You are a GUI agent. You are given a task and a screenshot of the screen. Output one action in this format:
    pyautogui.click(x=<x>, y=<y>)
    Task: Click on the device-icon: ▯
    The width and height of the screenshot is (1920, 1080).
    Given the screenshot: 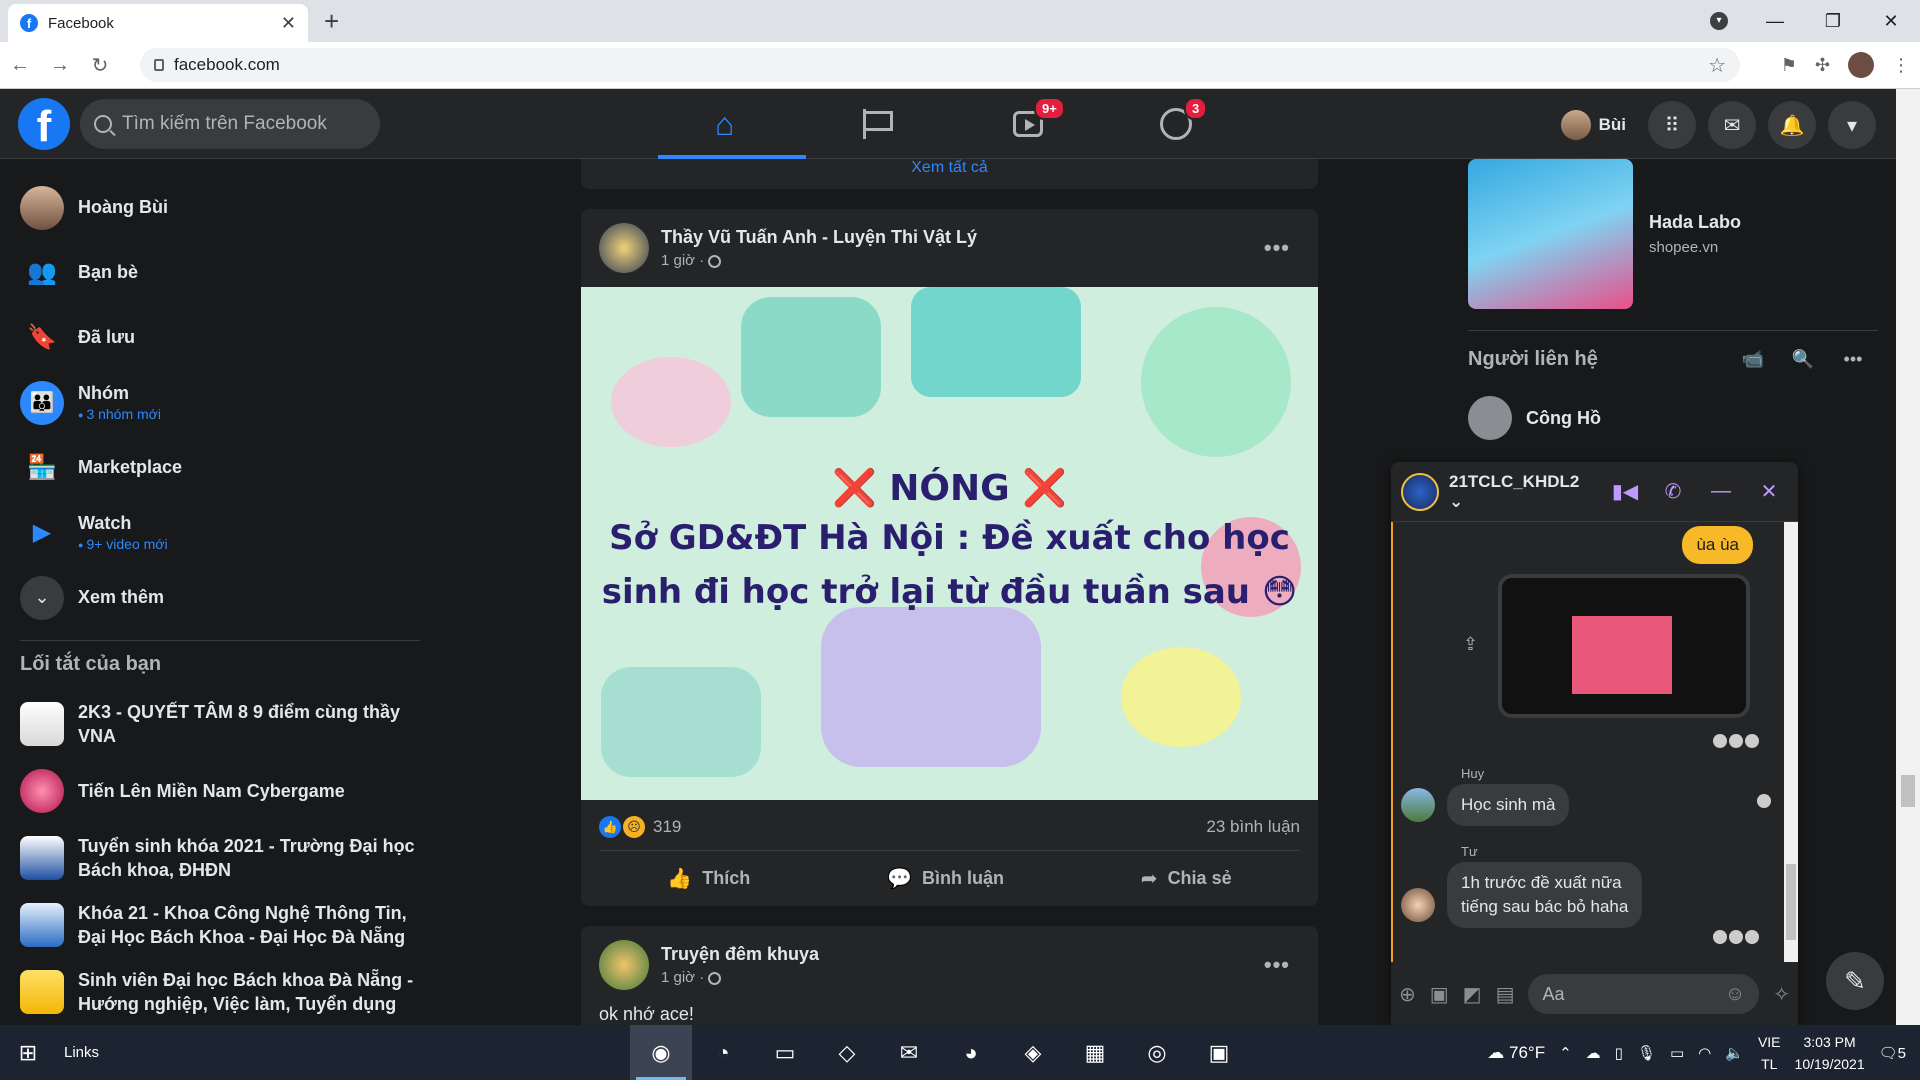 What is the action you would take?
    pyautogui.click(x=1619, y=1053)
    